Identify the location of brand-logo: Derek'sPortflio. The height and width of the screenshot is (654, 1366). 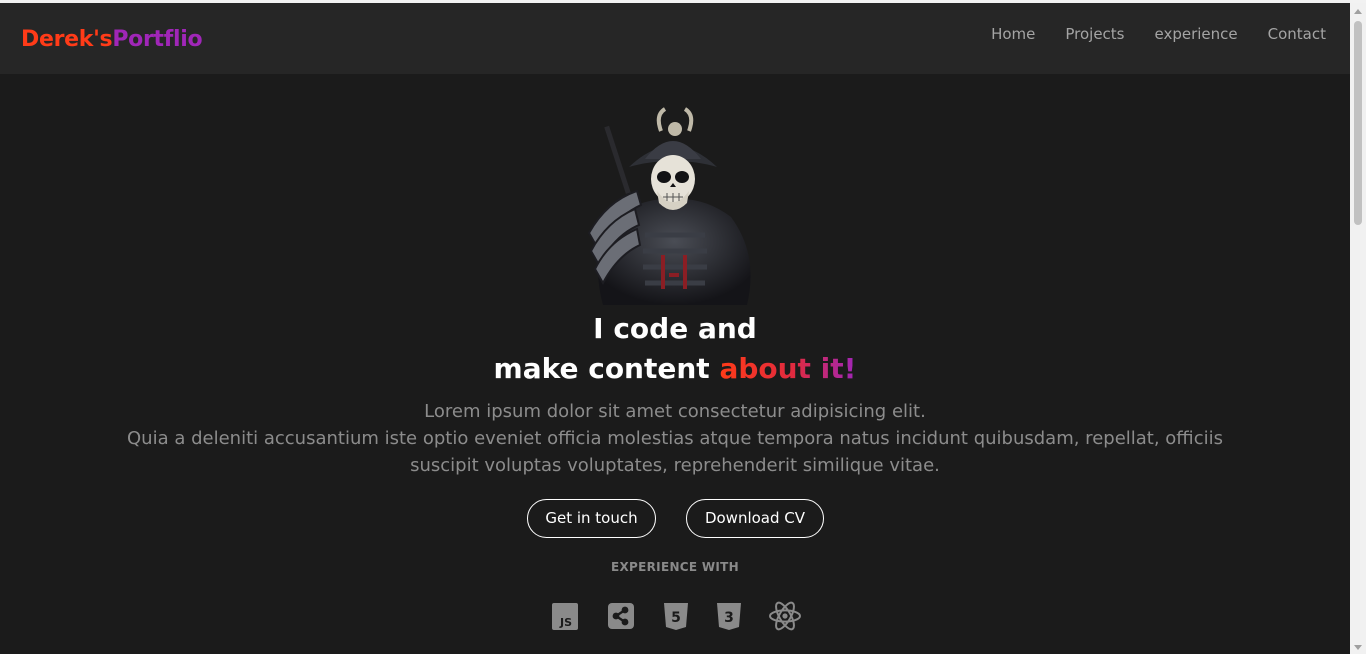
(112, 39).